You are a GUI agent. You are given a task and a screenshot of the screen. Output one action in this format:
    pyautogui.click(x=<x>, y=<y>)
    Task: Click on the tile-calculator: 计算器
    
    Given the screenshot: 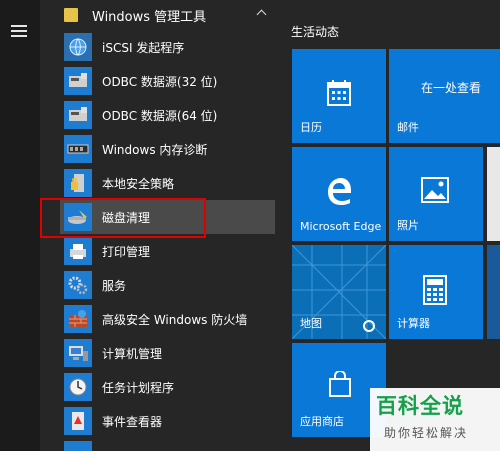 What is the action you would take?
    pyautogui.click(x=436, y=292)
    